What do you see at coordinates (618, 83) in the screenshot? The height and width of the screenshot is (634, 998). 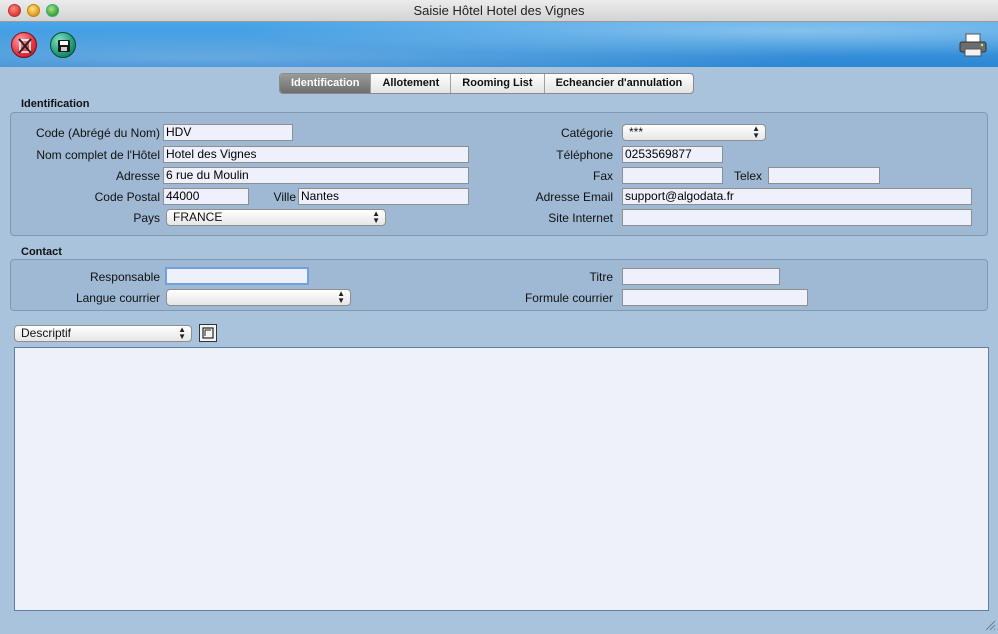 I see `tab-echeancier: Echeancier d'annulation` at bounding box center [618, 83].